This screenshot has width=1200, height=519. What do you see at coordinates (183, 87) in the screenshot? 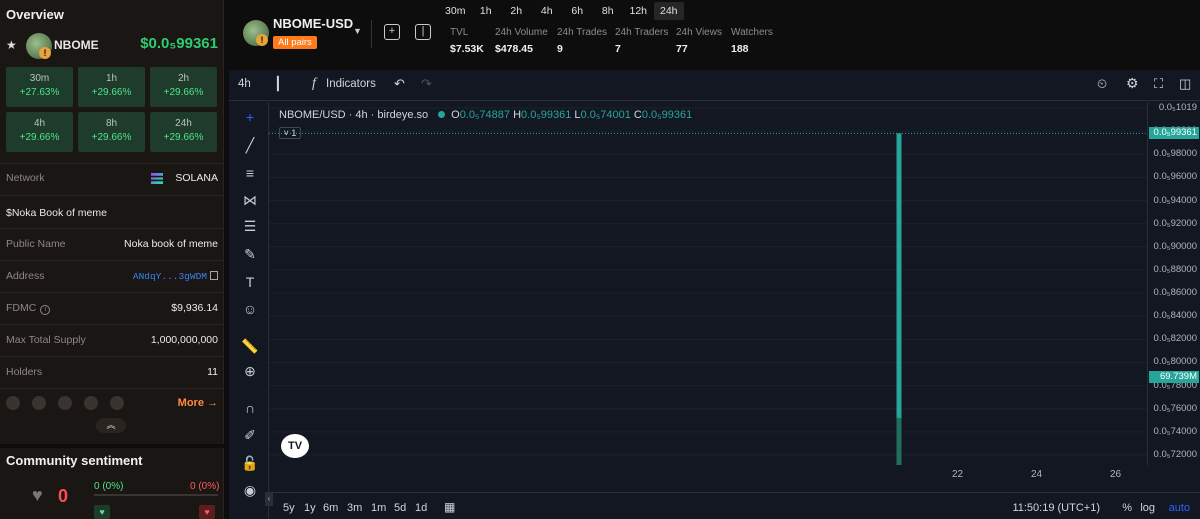
I see `price-change-box: 2h +29.66%` at bounding box center [183, 87].